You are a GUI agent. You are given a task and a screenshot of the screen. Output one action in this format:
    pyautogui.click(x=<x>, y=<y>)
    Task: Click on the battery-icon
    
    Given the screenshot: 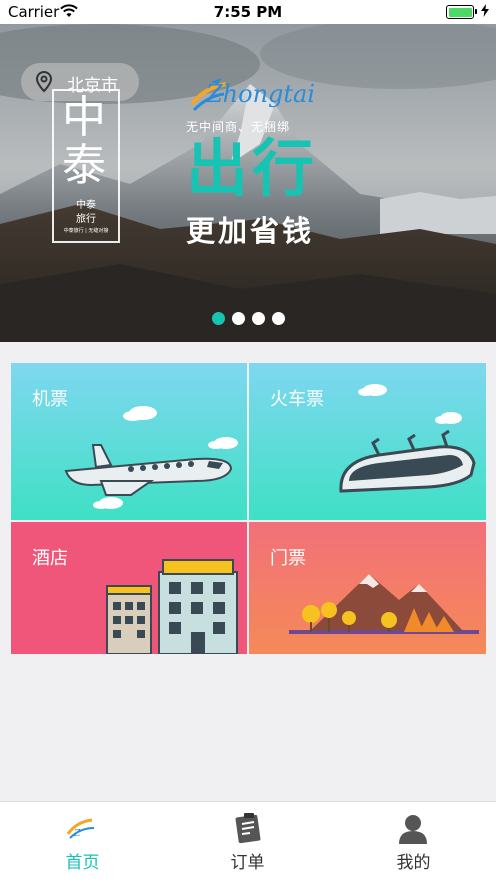 What is the action you would take?
    pyautogui.click(x=461, y=12)
    